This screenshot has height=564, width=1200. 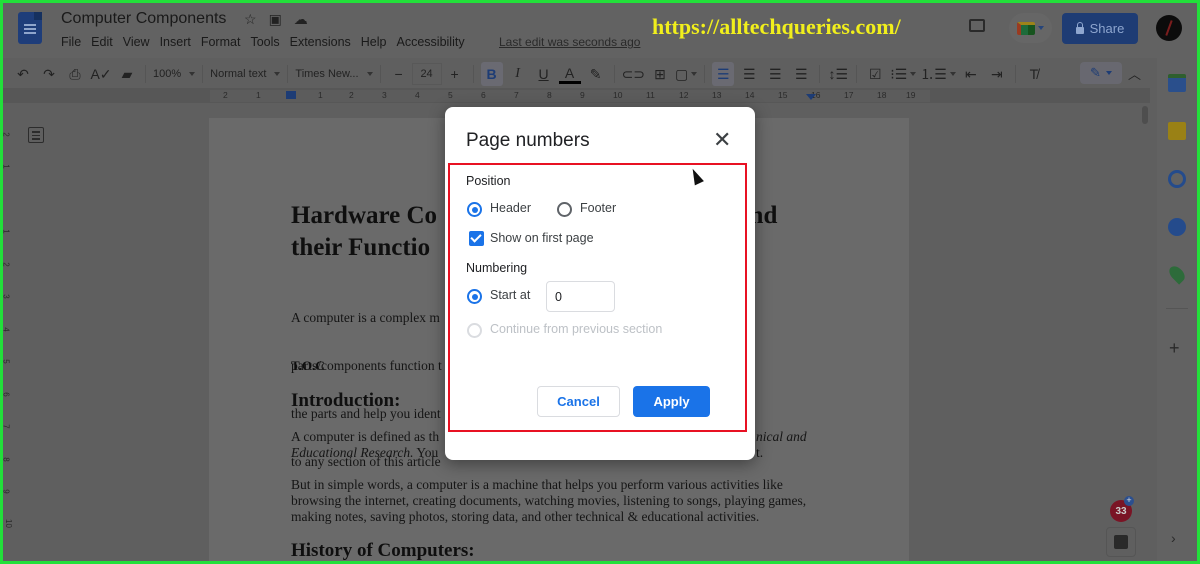 What do you see at coordinates (775, 74) in the screenshot?
I see `align-right-icon: ☰` at bounding box center [775, 74].